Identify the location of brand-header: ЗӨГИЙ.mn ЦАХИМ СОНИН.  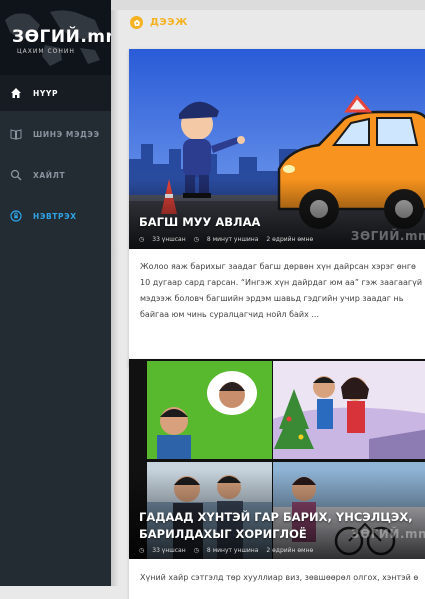
(55, 37).